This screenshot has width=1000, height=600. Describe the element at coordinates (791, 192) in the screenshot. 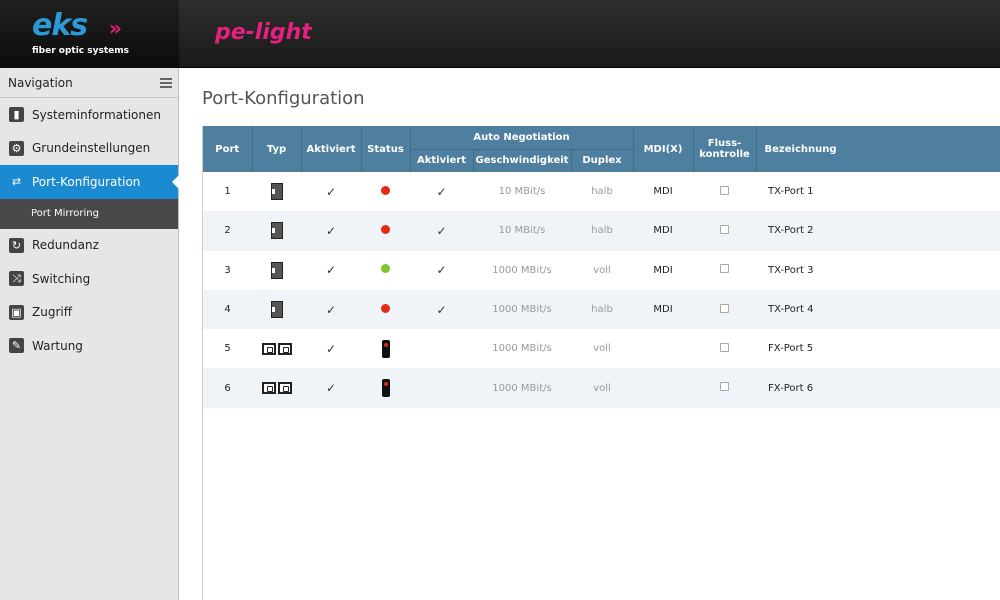

I see `cell-bezeichnung: TX-Port 1` at that location.